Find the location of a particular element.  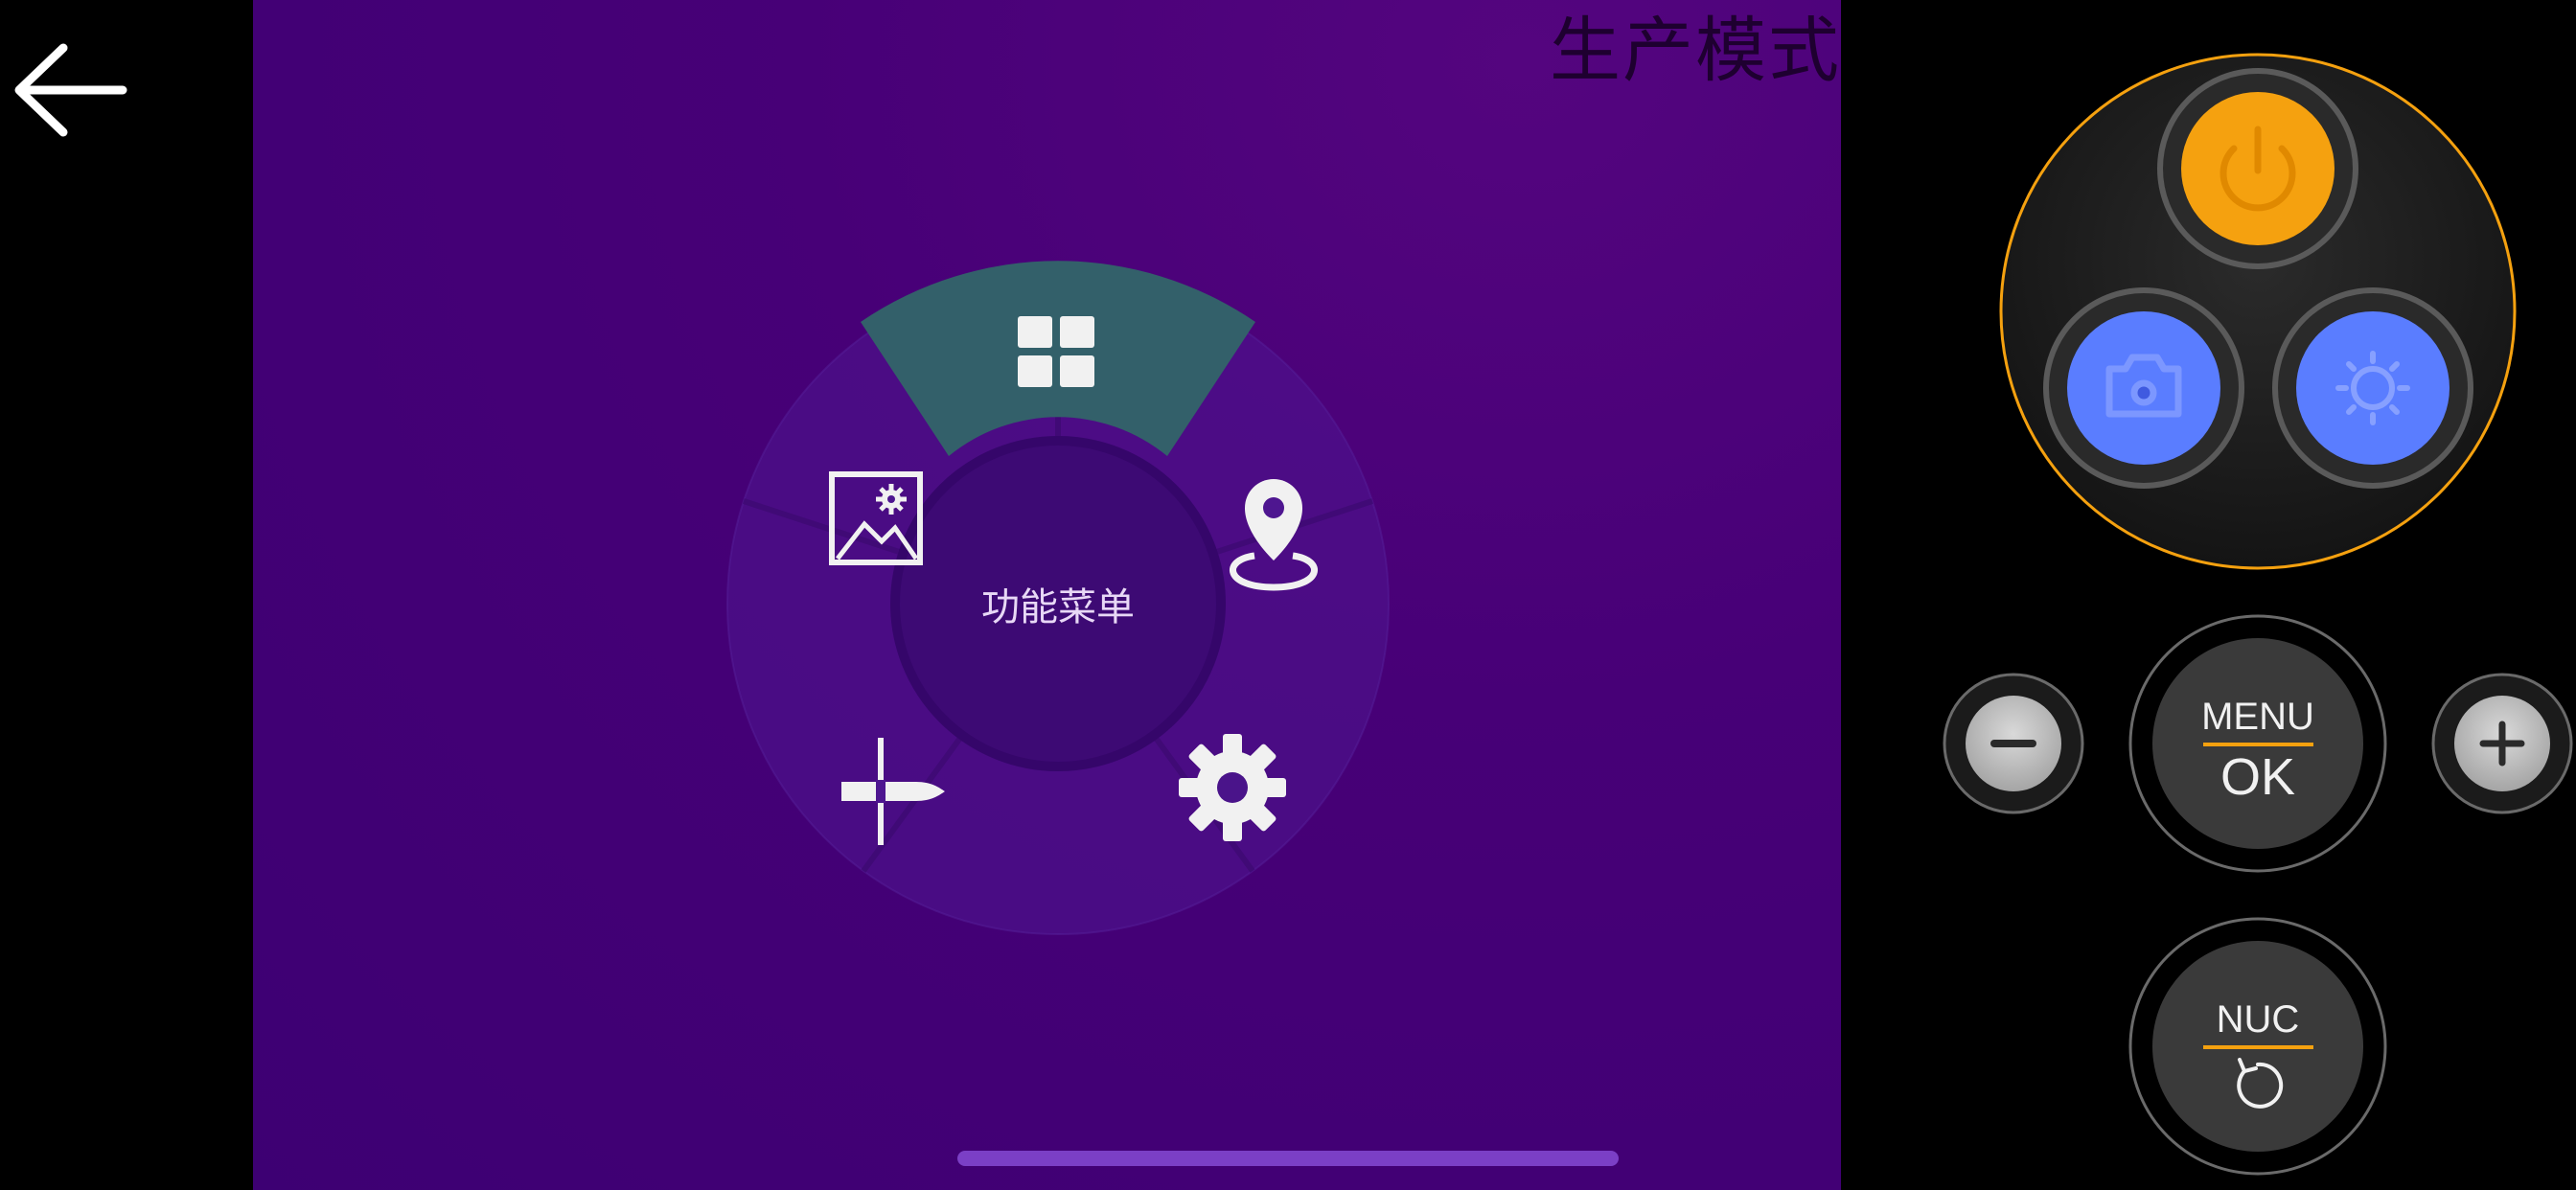

zoom-out-button is located at coordinates (2013, 744).